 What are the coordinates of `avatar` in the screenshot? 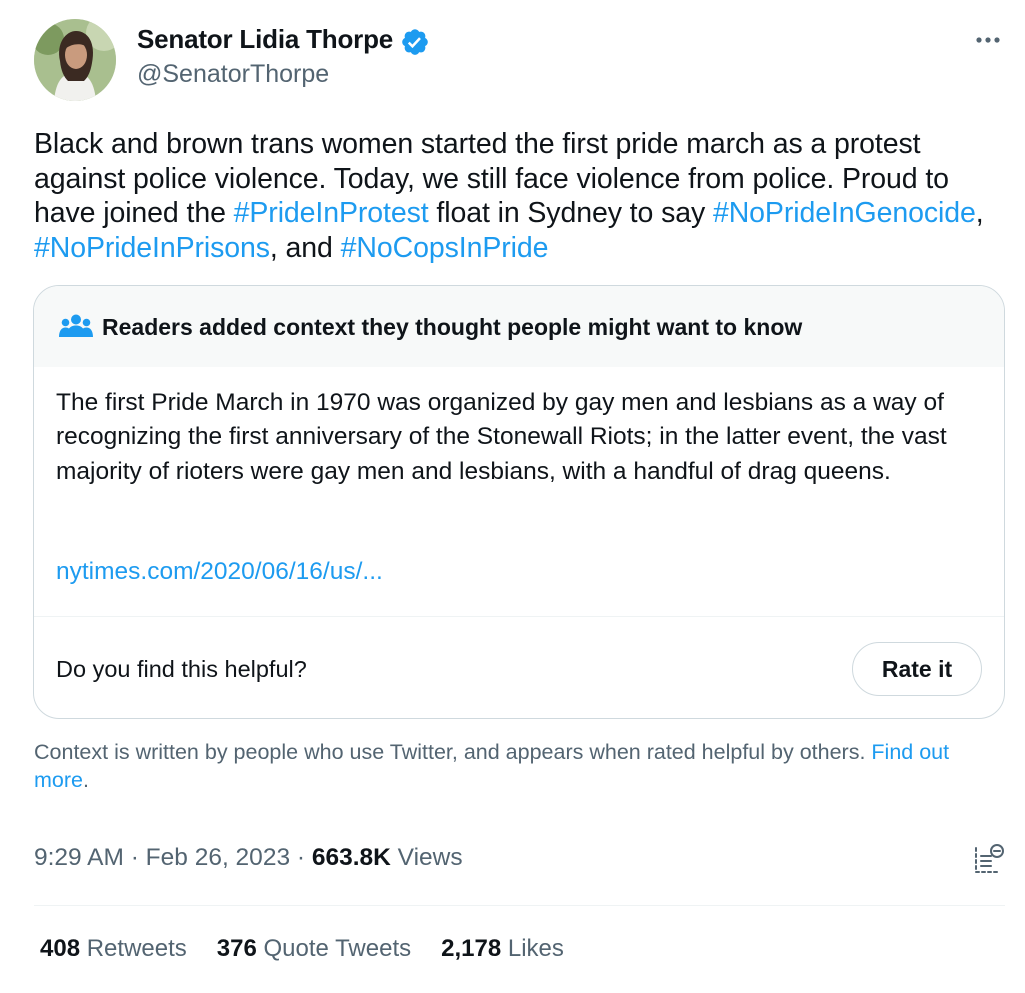 It's located at (75, 60).